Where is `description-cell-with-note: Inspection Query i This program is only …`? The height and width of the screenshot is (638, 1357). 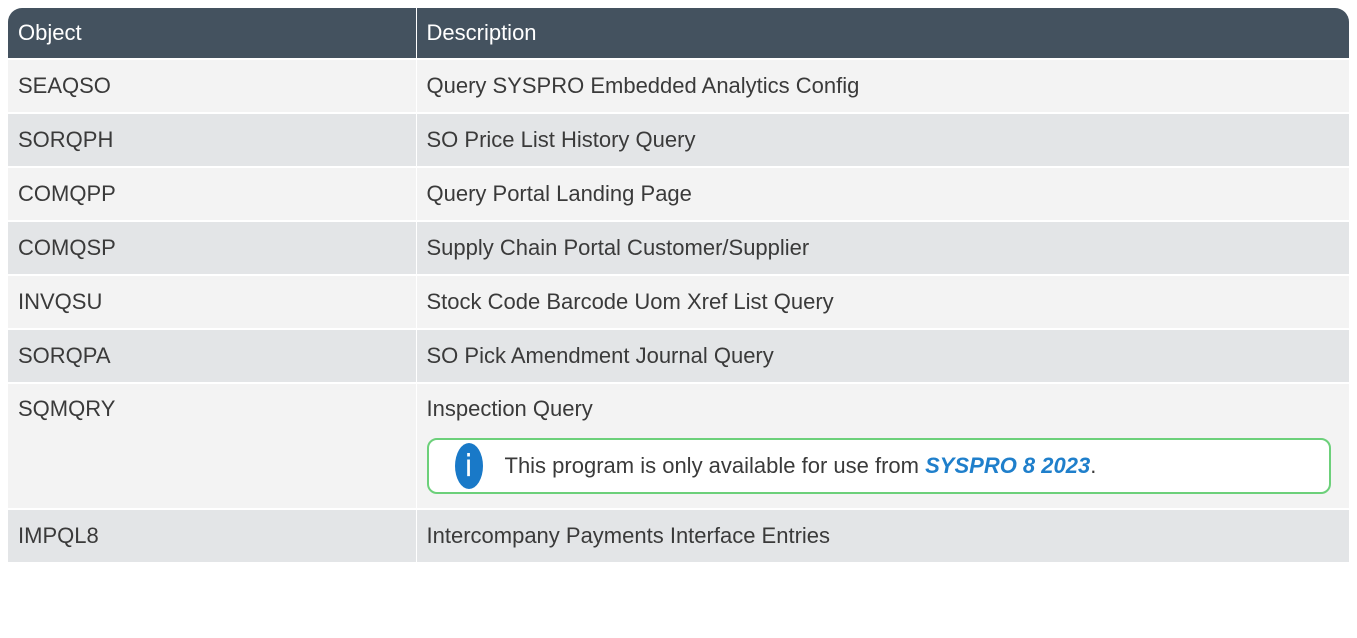 description-cell-with-note: Inspection Query i This program is only … is located at coordinates (882, 445).